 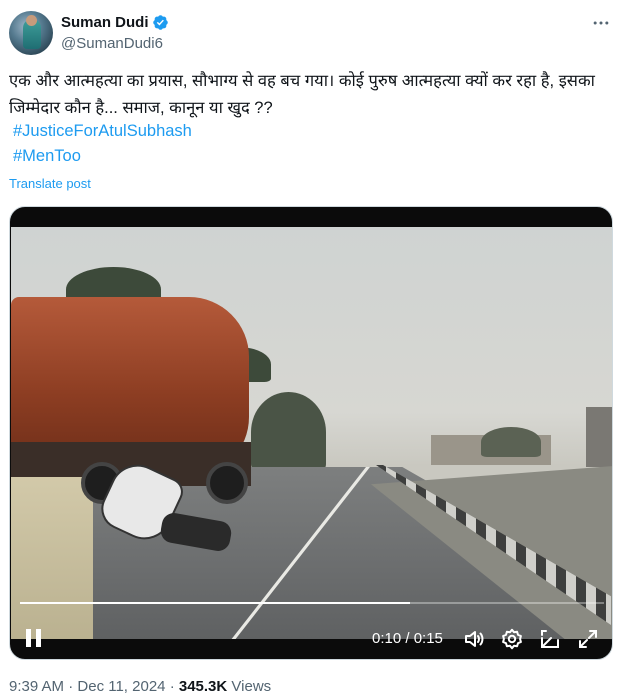 I want to click on volume-icon, so click(x=474, y=639).